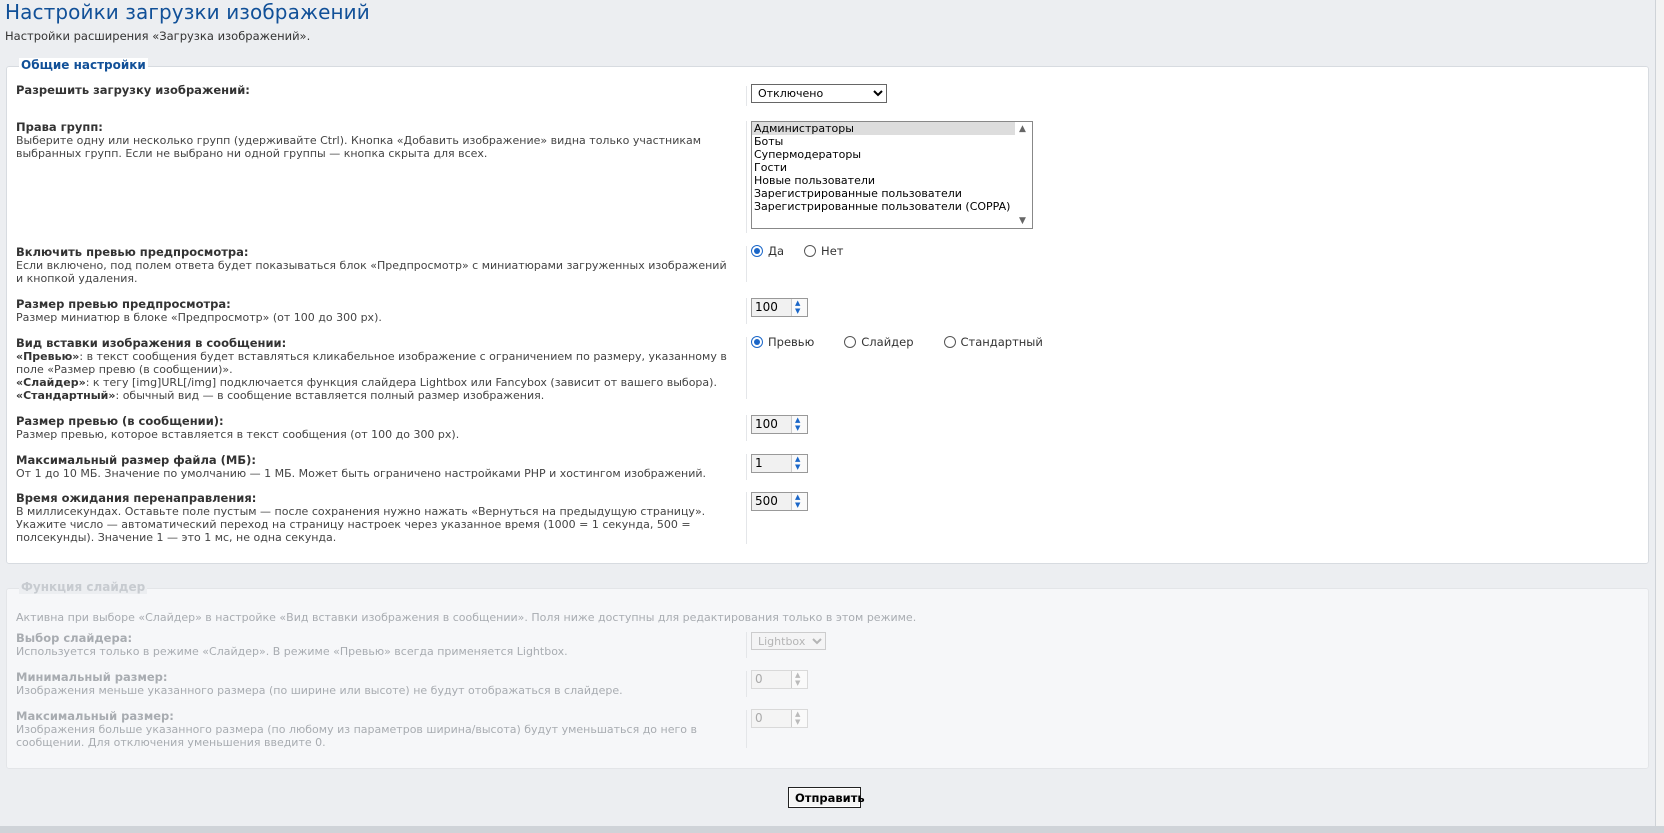  I want to click on listbox-option: Администраторы, so click(884, 128).